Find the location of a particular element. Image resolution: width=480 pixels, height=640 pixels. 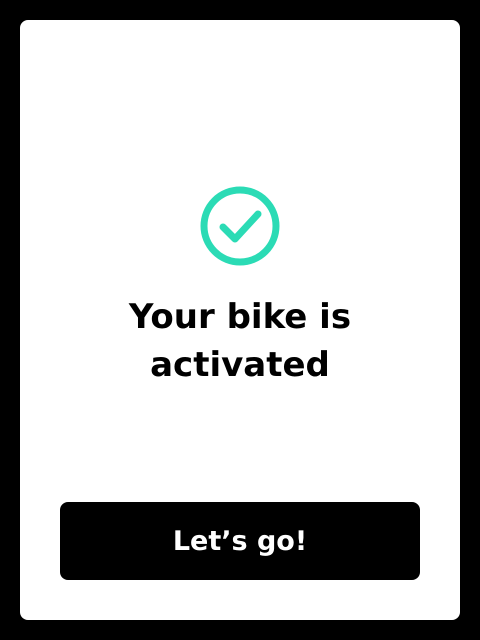

lets-go-button: Let’s go! is located at coordinates (240, 541).